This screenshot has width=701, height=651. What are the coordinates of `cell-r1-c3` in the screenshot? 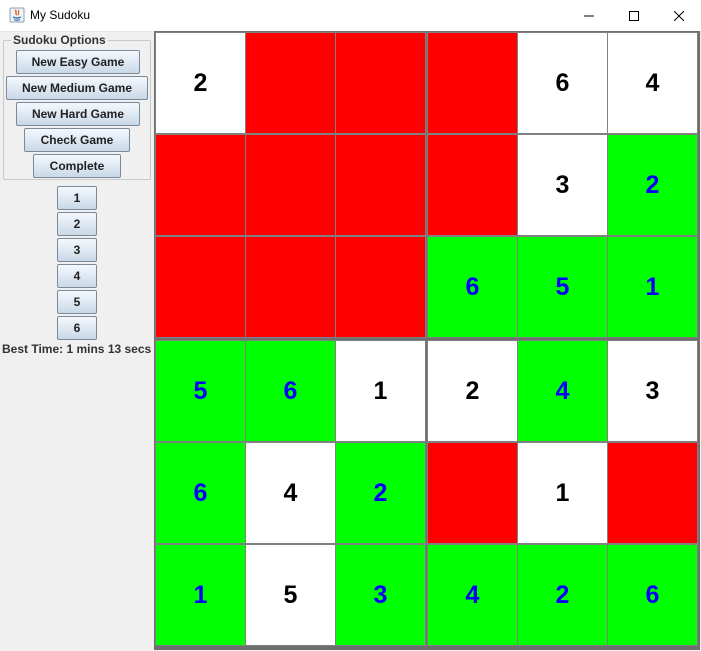 It's located at (380, 83).